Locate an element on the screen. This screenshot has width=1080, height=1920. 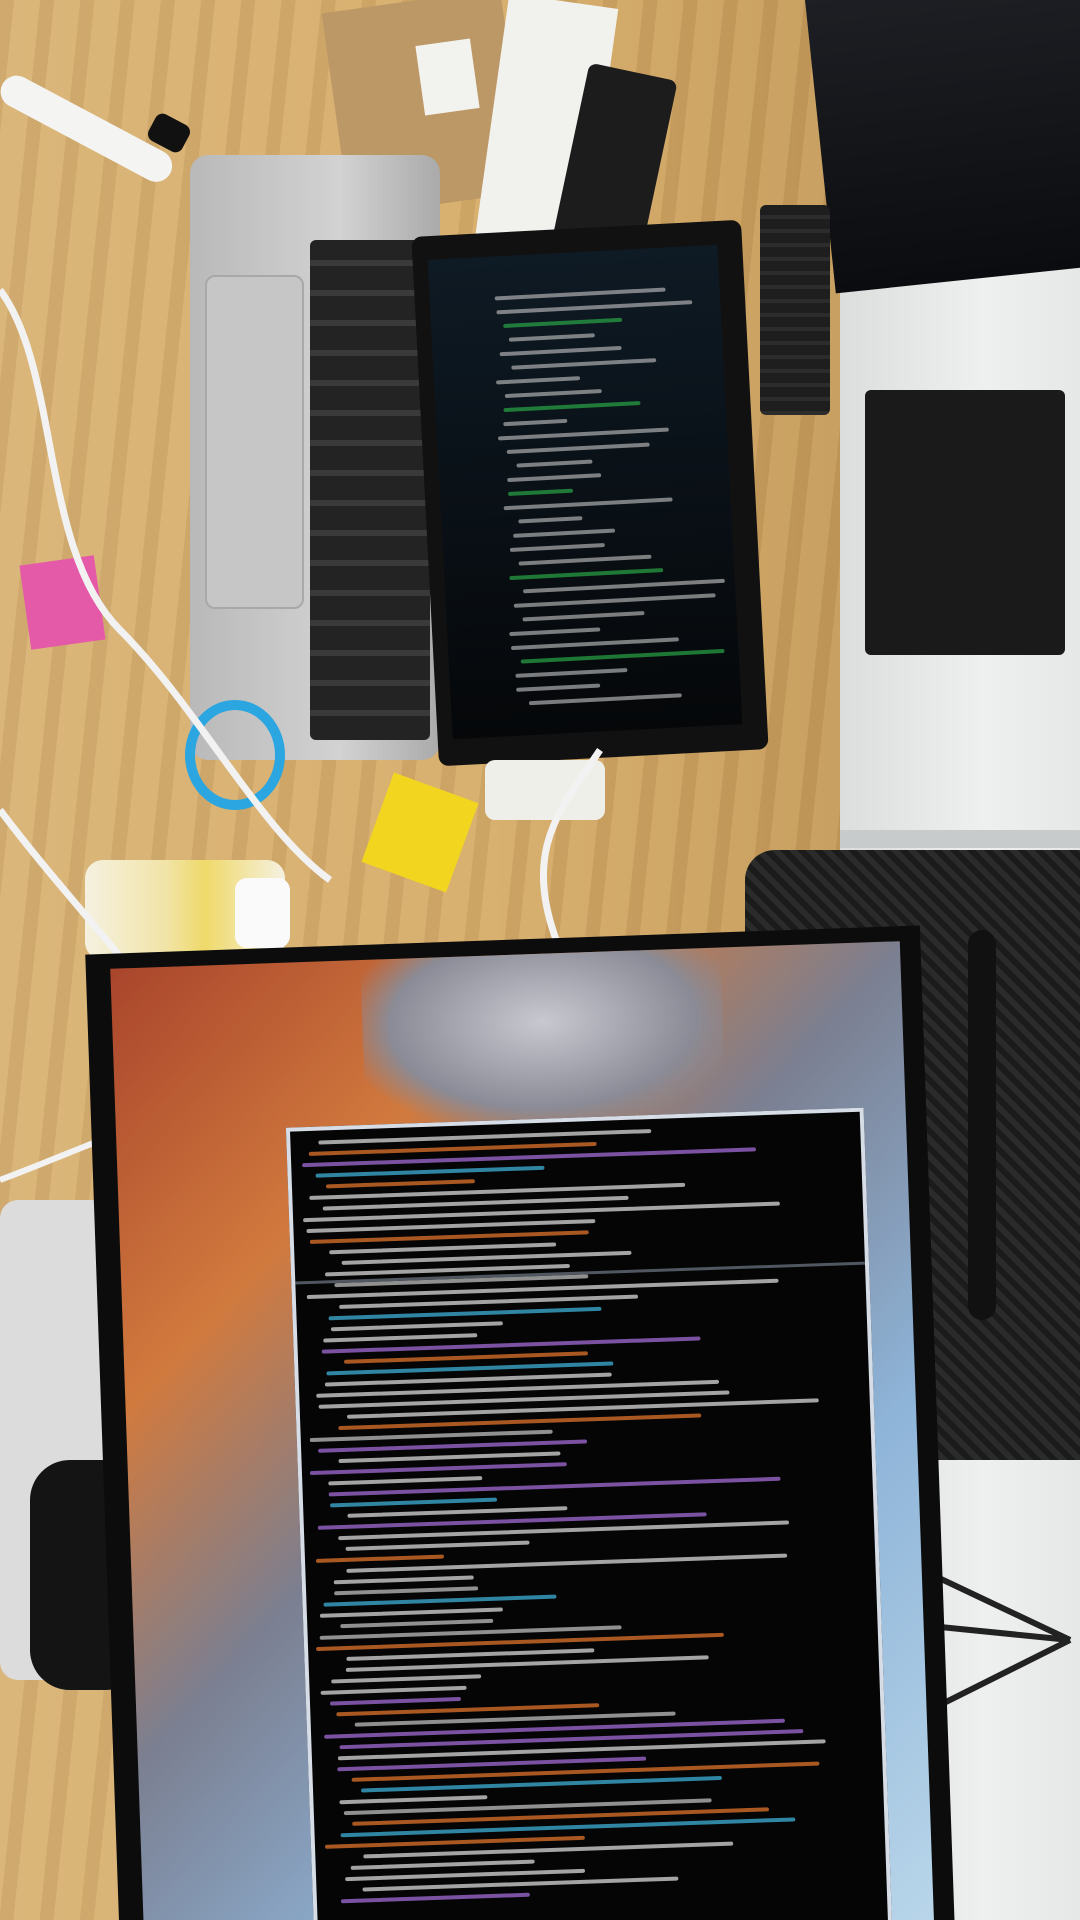
desktop-wallpaper is located at coordinates (543, 1038).